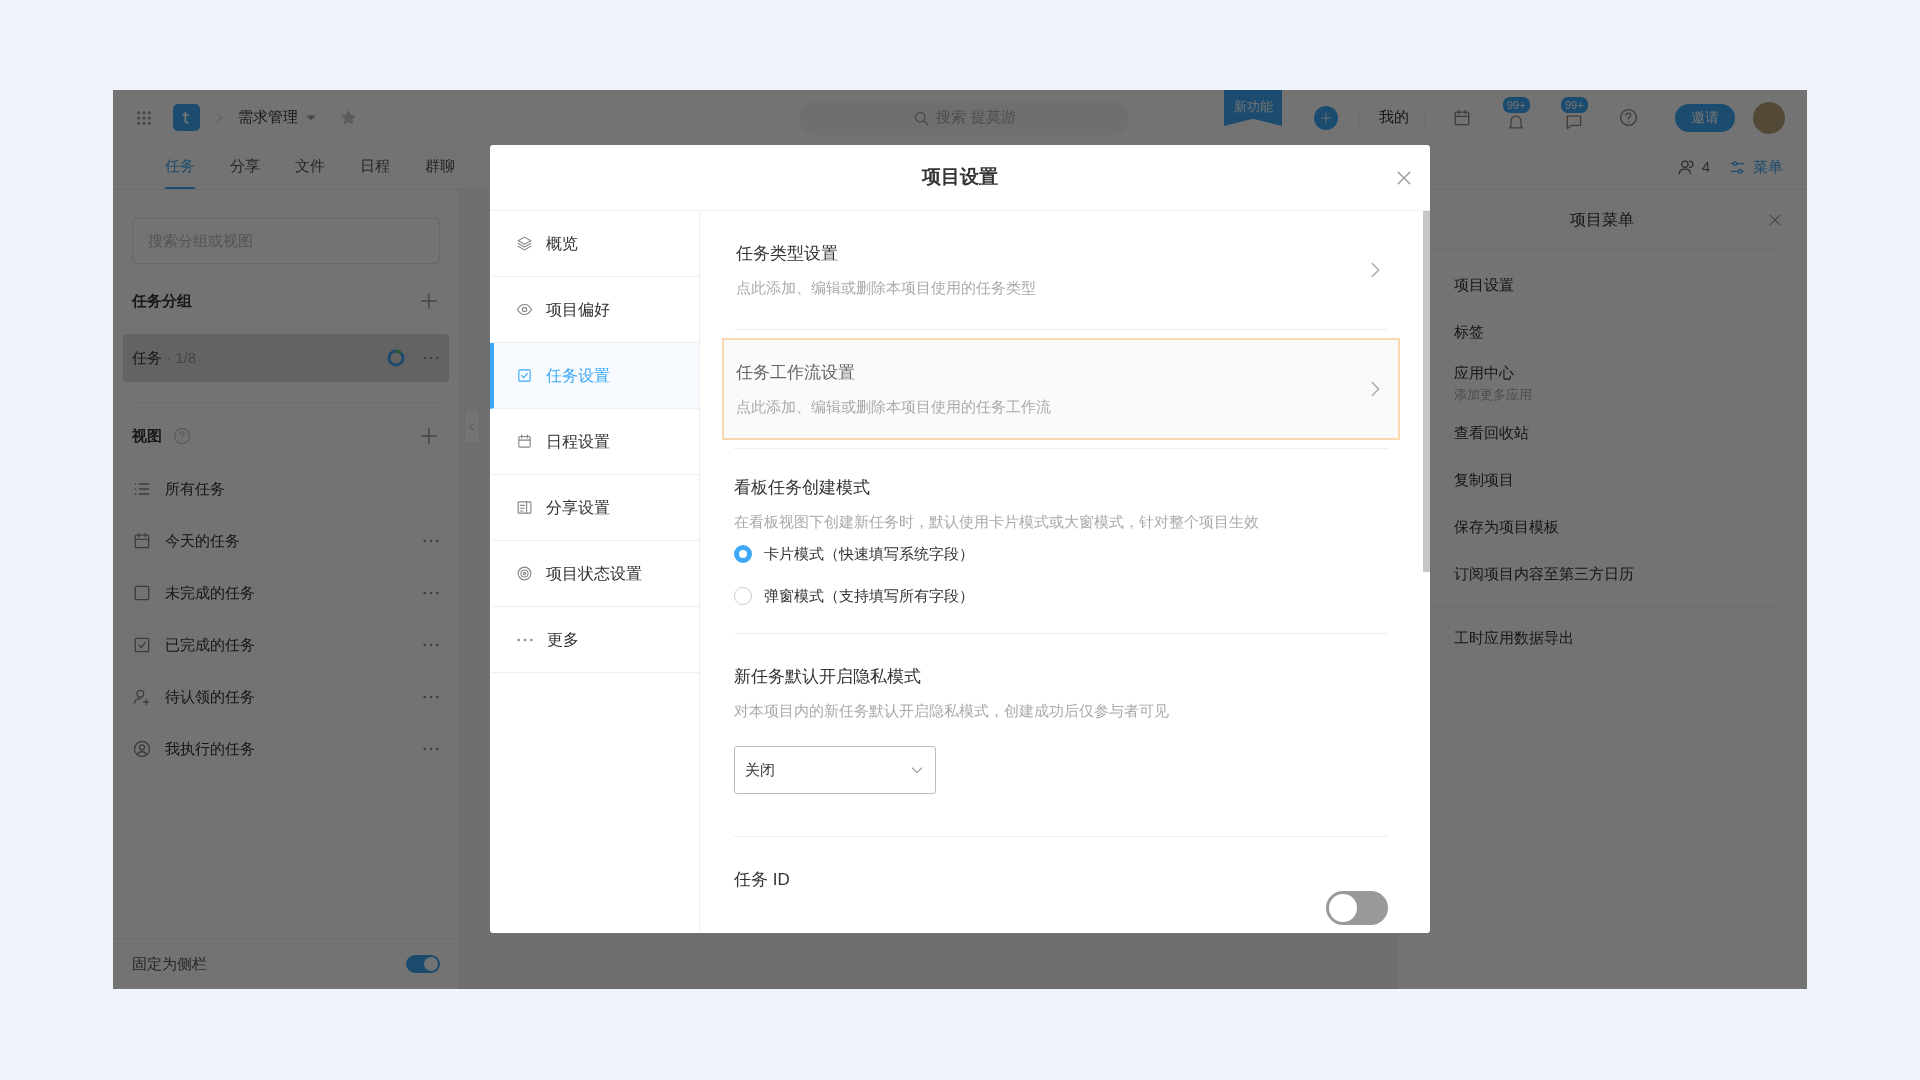 The height and width of the screenshot is (1080, 1920). I want to click on view-item: 我执行的任务, so click(286, 749).